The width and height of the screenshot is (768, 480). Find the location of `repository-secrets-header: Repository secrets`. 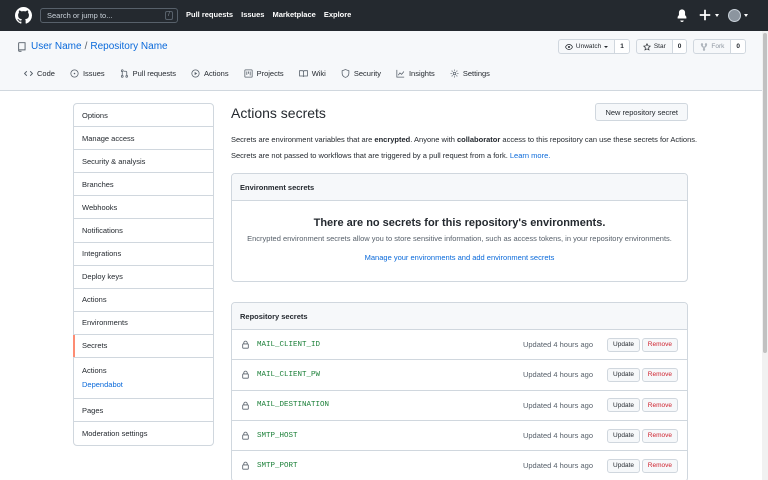

repository-secrets-header: Repository secrets is located at coordinates (459, 316).